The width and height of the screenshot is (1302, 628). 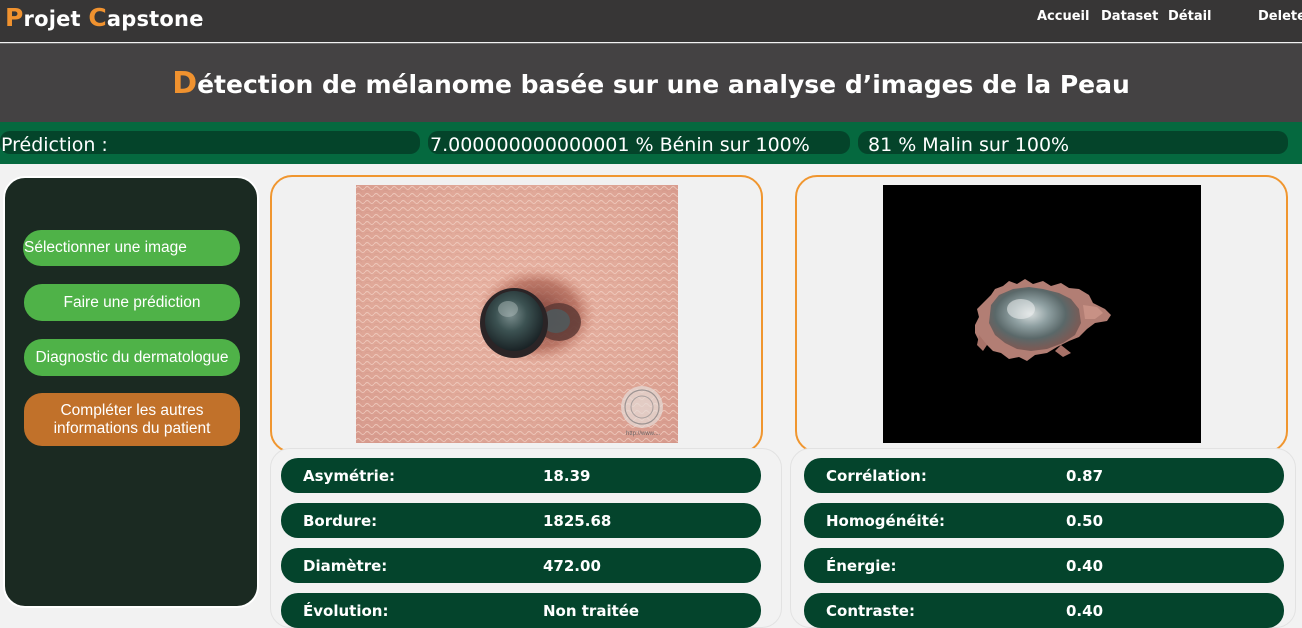 I want to click on stat-diameter: Diamètre: 472.00, so click(x=521, y=565).